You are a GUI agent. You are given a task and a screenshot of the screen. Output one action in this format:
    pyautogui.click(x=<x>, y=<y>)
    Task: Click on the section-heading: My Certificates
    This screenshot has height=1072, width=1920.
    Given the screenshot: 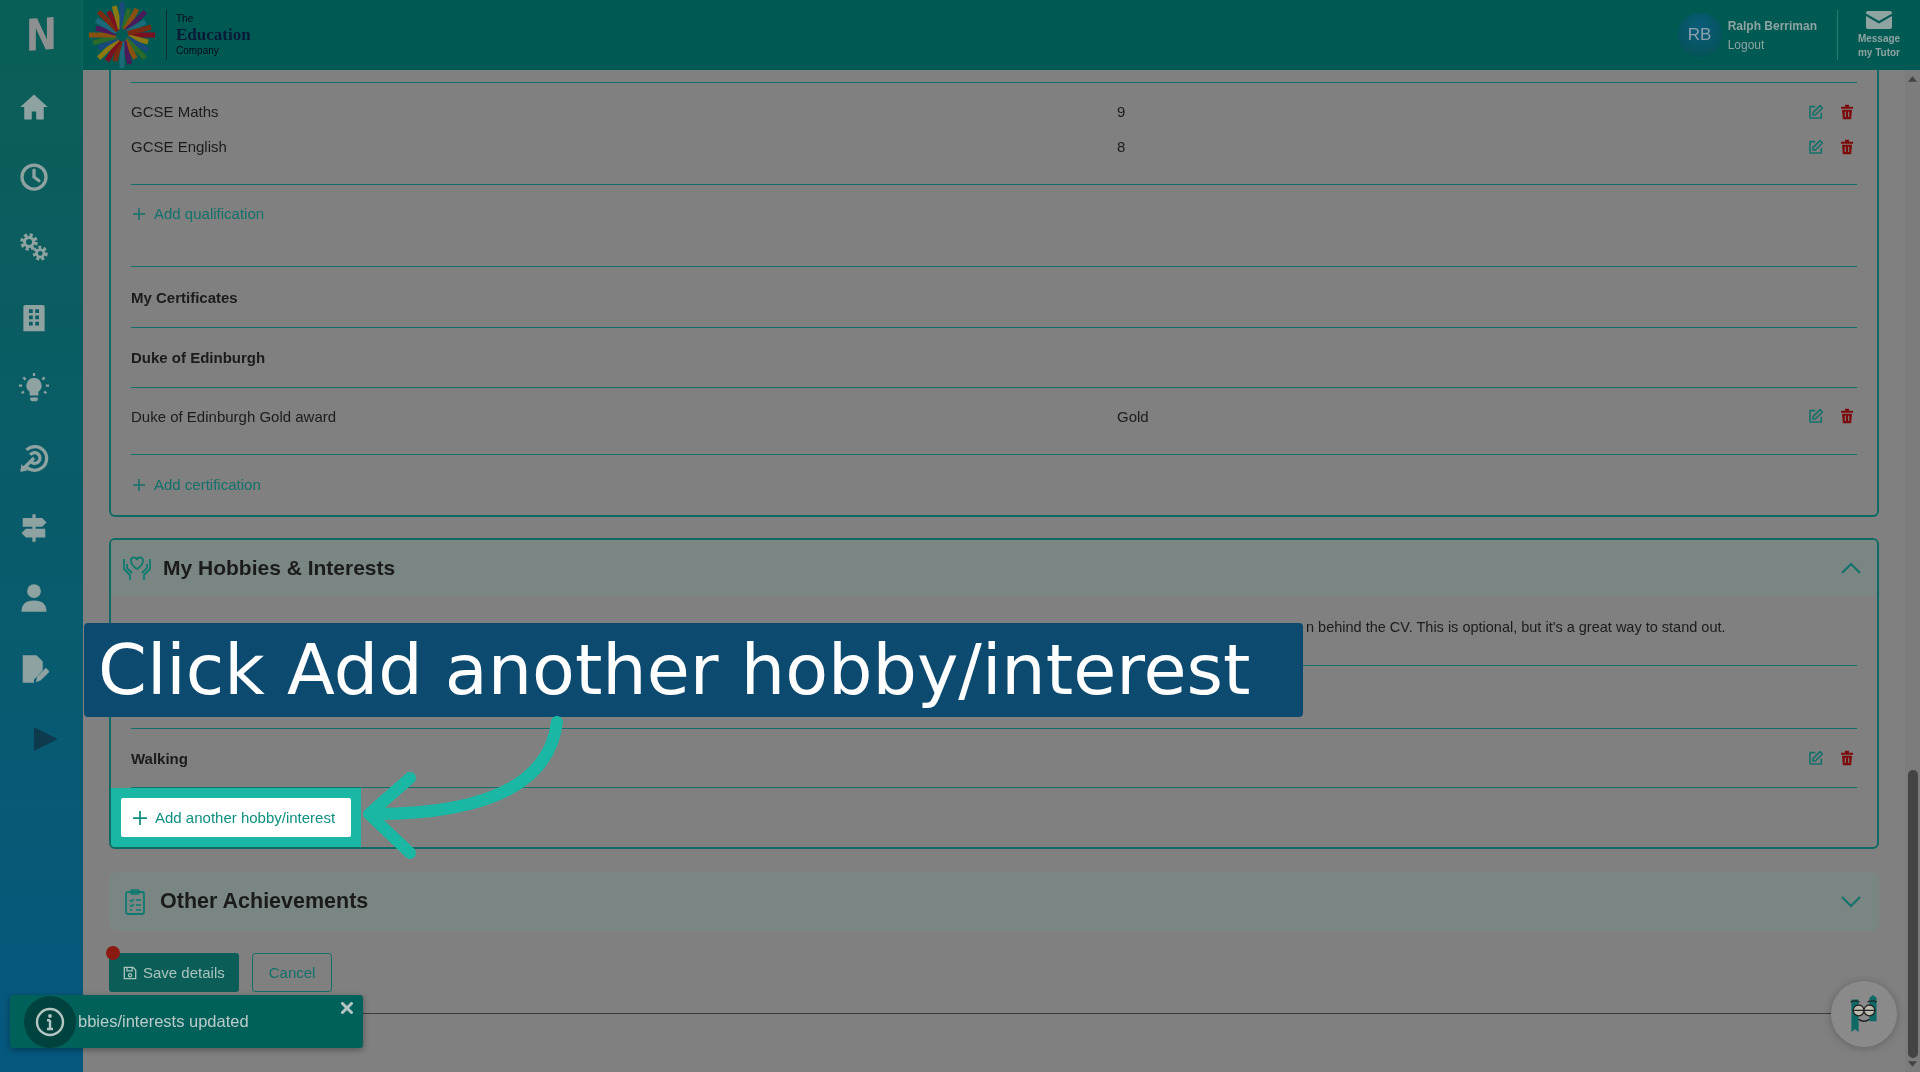 What is the action you would take?
    pyautogui.click(x=185, y=297)
    